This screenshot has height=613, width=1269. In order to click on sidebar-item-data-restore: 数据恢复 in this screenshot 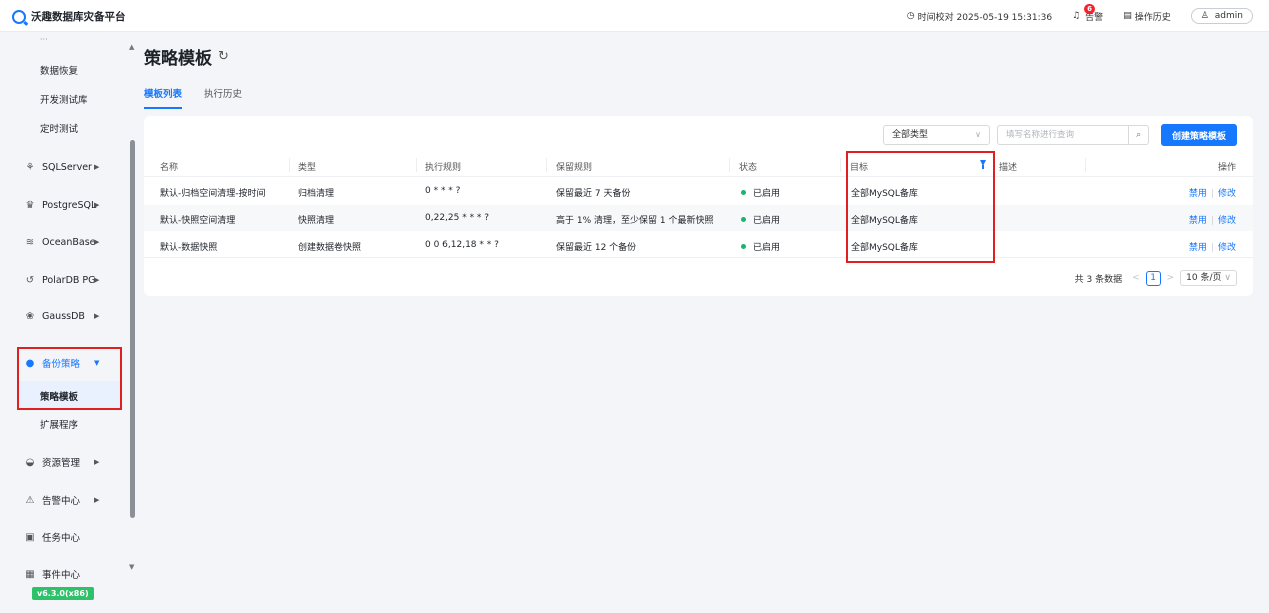, I will do `click(59, 70)`.